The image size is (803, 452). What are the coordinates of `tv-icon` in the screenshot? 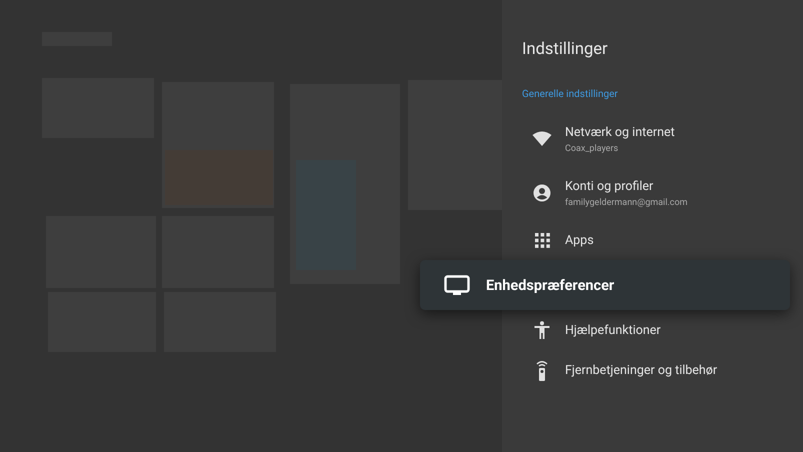 It's located at (457, 285).